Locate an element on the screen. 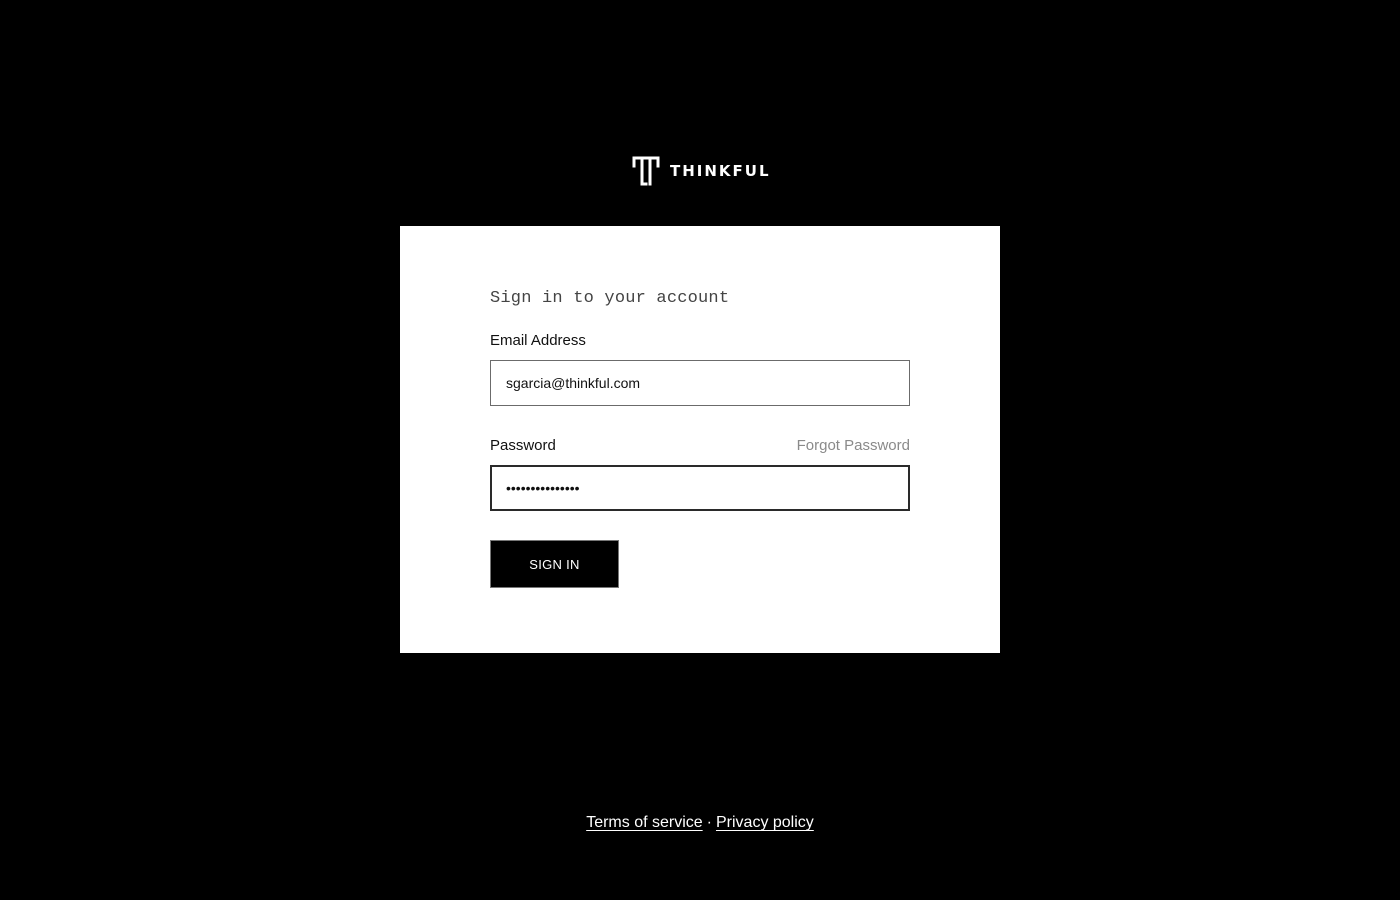  thinkful-t-icon is located at coordinates (646, 171).